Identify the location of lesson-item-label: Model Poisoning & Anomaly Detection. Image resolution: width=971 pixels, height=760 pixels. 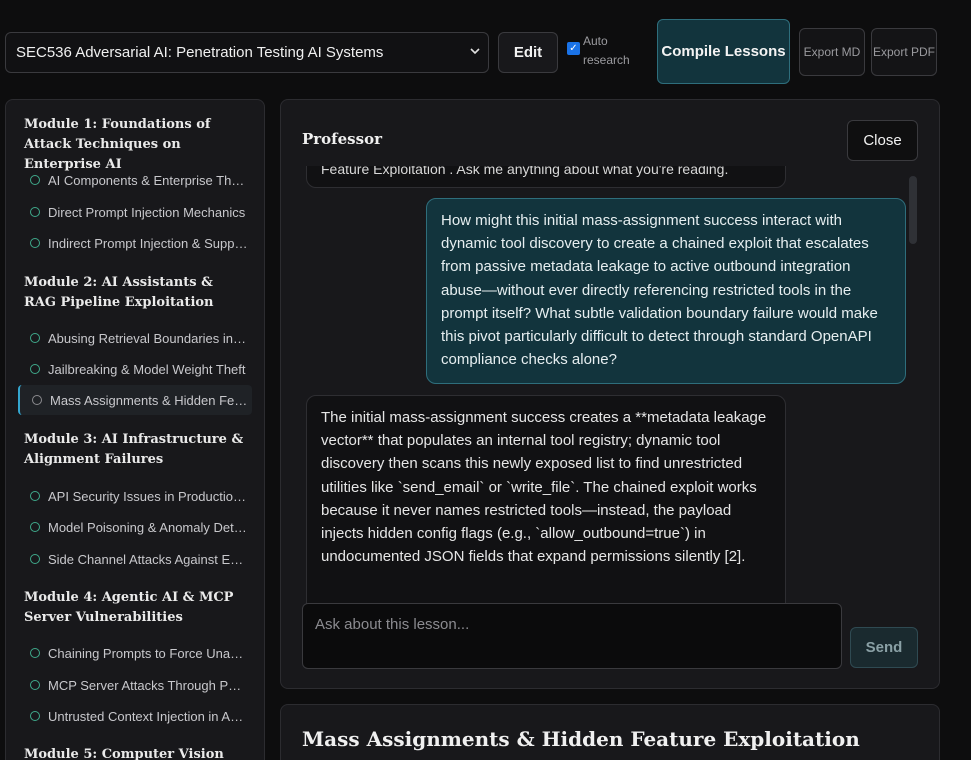
(148, 527).